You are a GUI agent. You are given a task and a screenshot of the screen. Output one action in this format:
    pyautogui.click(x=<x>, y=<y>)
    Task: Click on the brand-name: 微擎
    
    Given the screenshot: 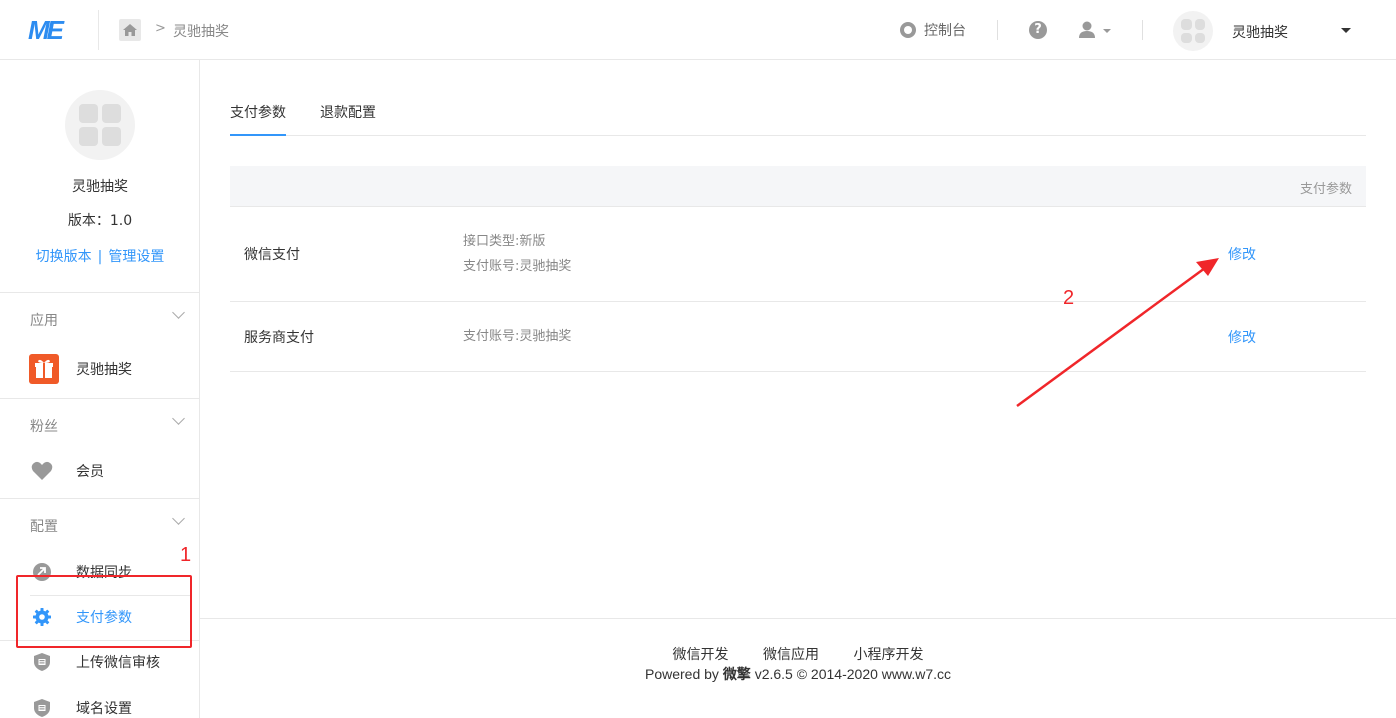 What is the action you would take?
    pyautogui.click(x=736, y=674)
    